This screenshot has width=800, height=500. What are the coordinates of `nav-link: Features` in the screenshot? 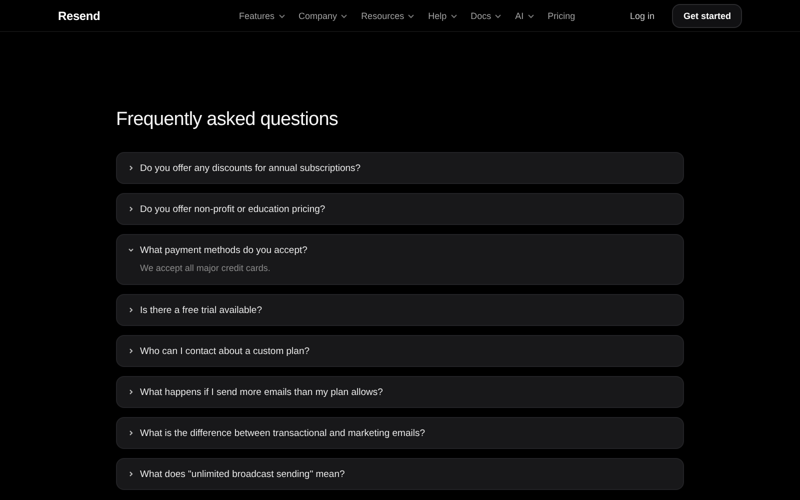 It's located at (262, 15).